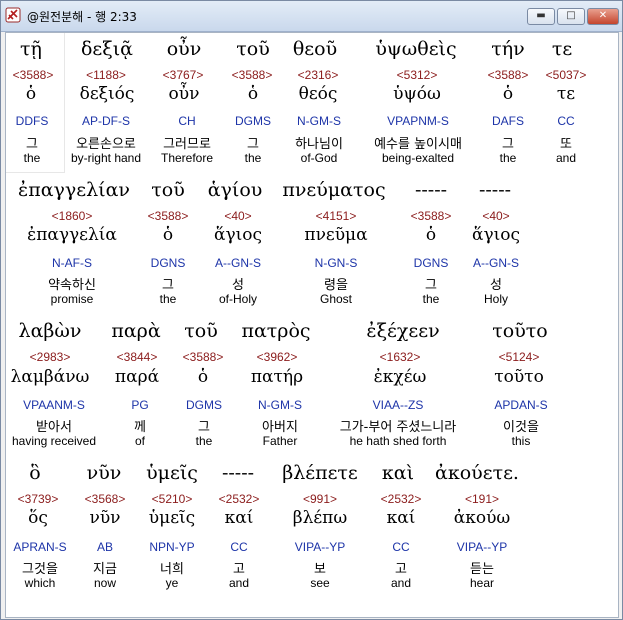 The height and width of the screenshot is (620, 623). Describe the element at coordinates (275, 331) in the screenshot. I see `greek-word: πατρὸς` at that location.